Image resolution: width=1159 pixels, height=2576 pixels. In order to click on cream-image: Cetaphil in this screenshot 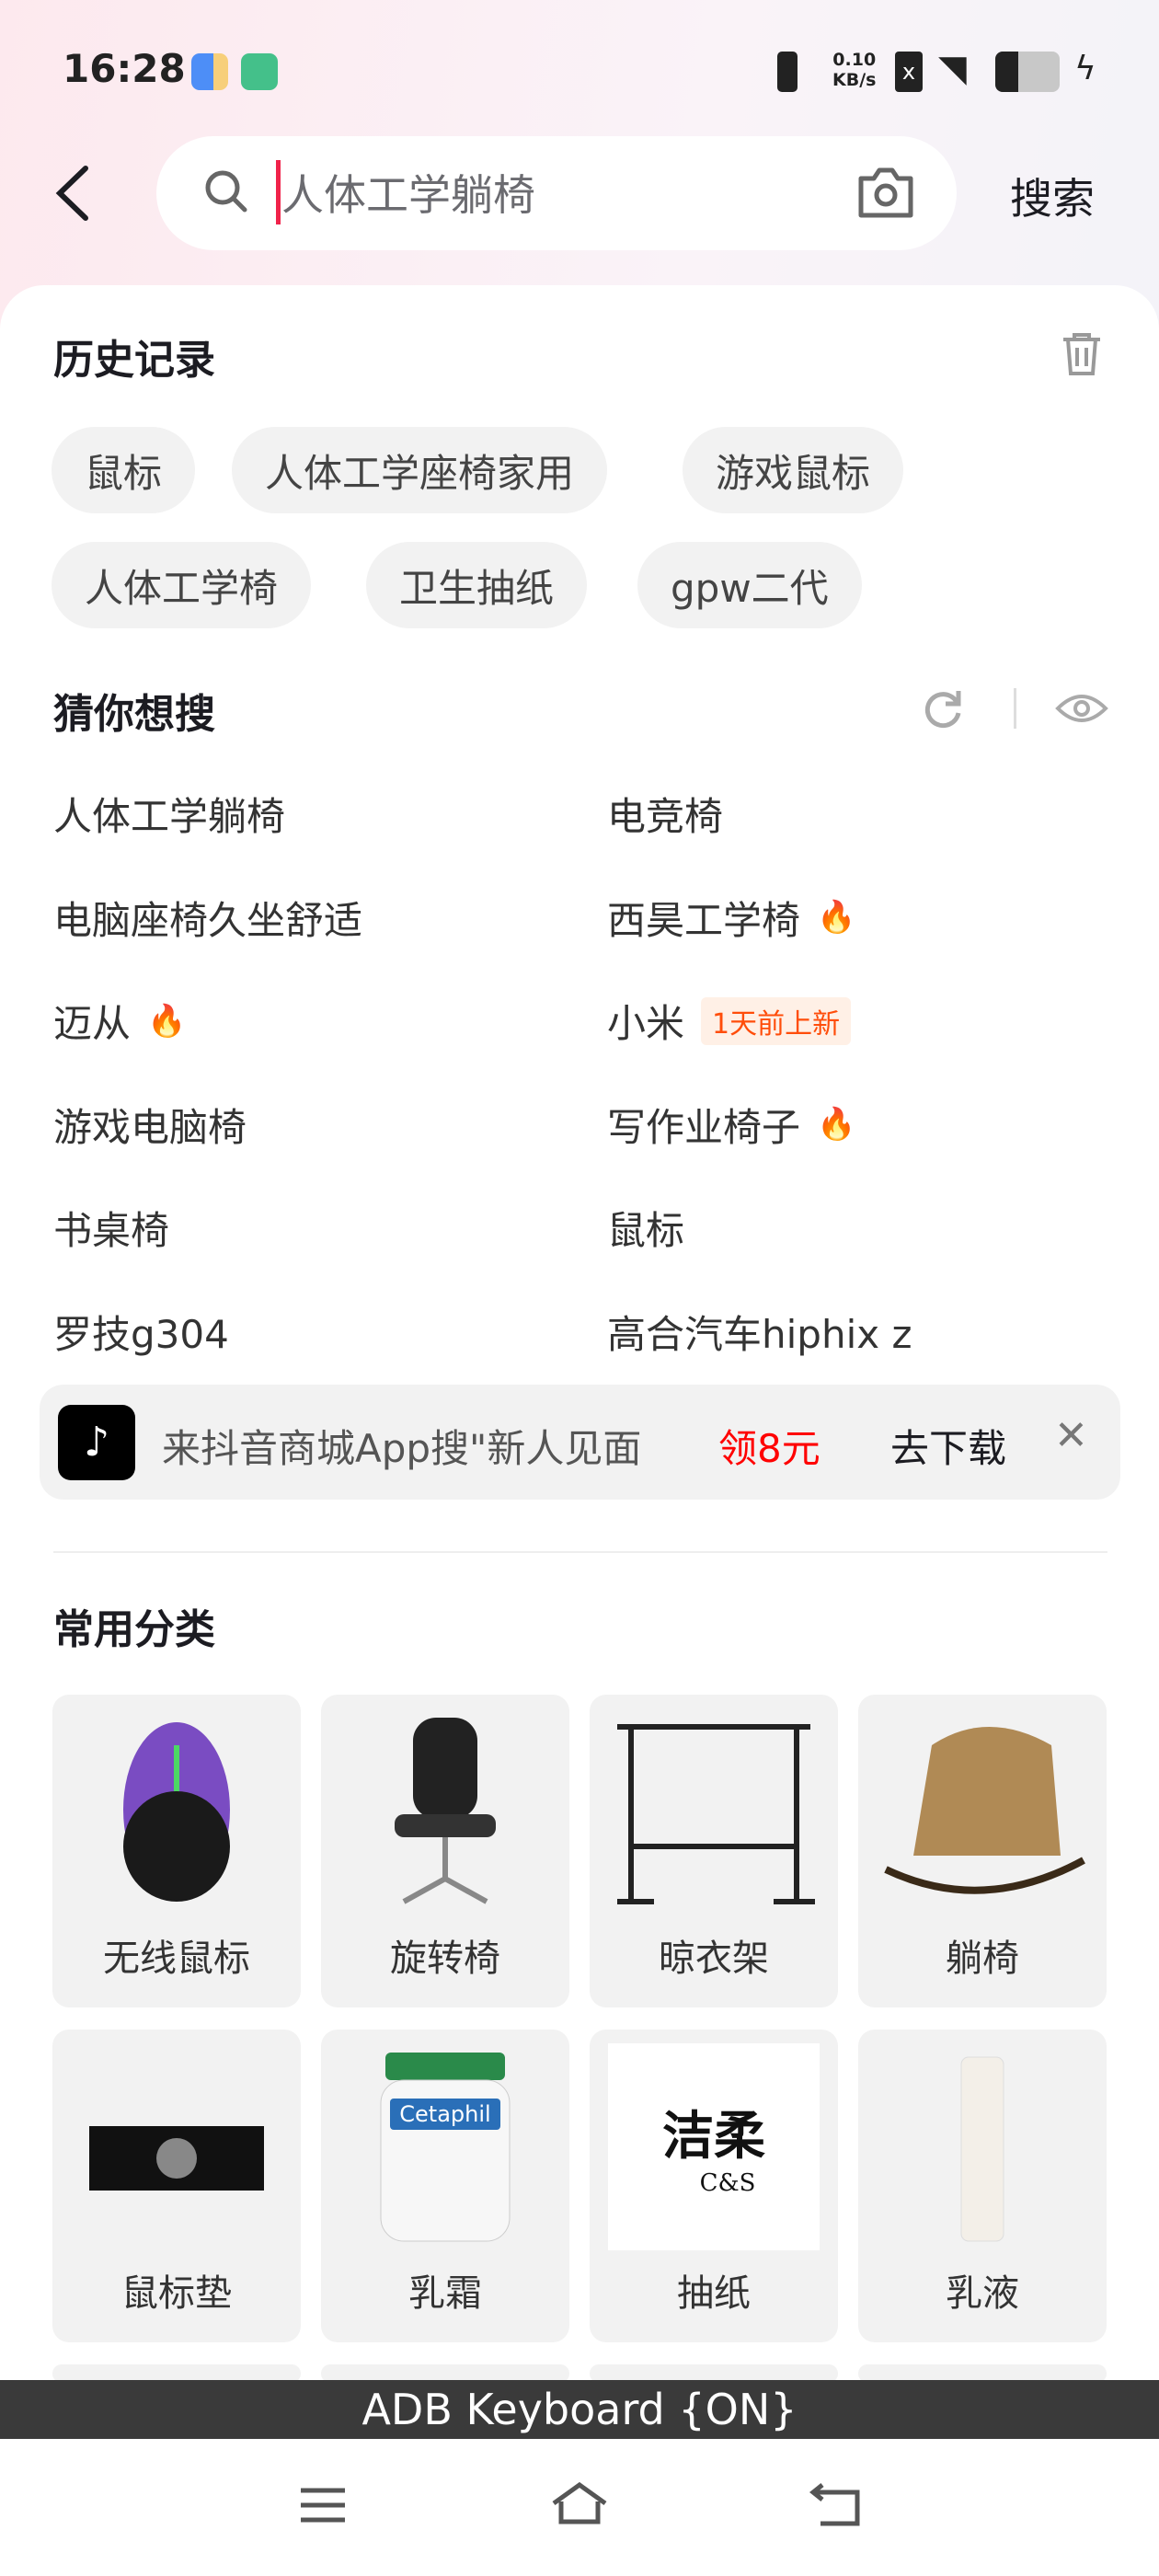, I will do `click(445, 2146)`.